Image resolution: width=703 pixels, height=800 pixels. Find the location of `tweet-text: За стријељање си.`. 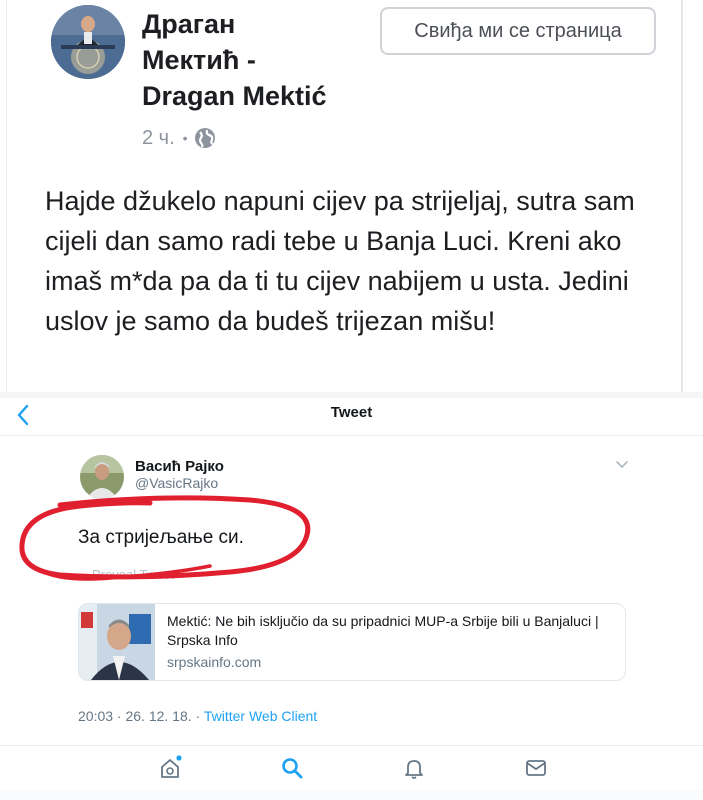

tweet-text: За стријељање си. is located at coordinates (161, 537).